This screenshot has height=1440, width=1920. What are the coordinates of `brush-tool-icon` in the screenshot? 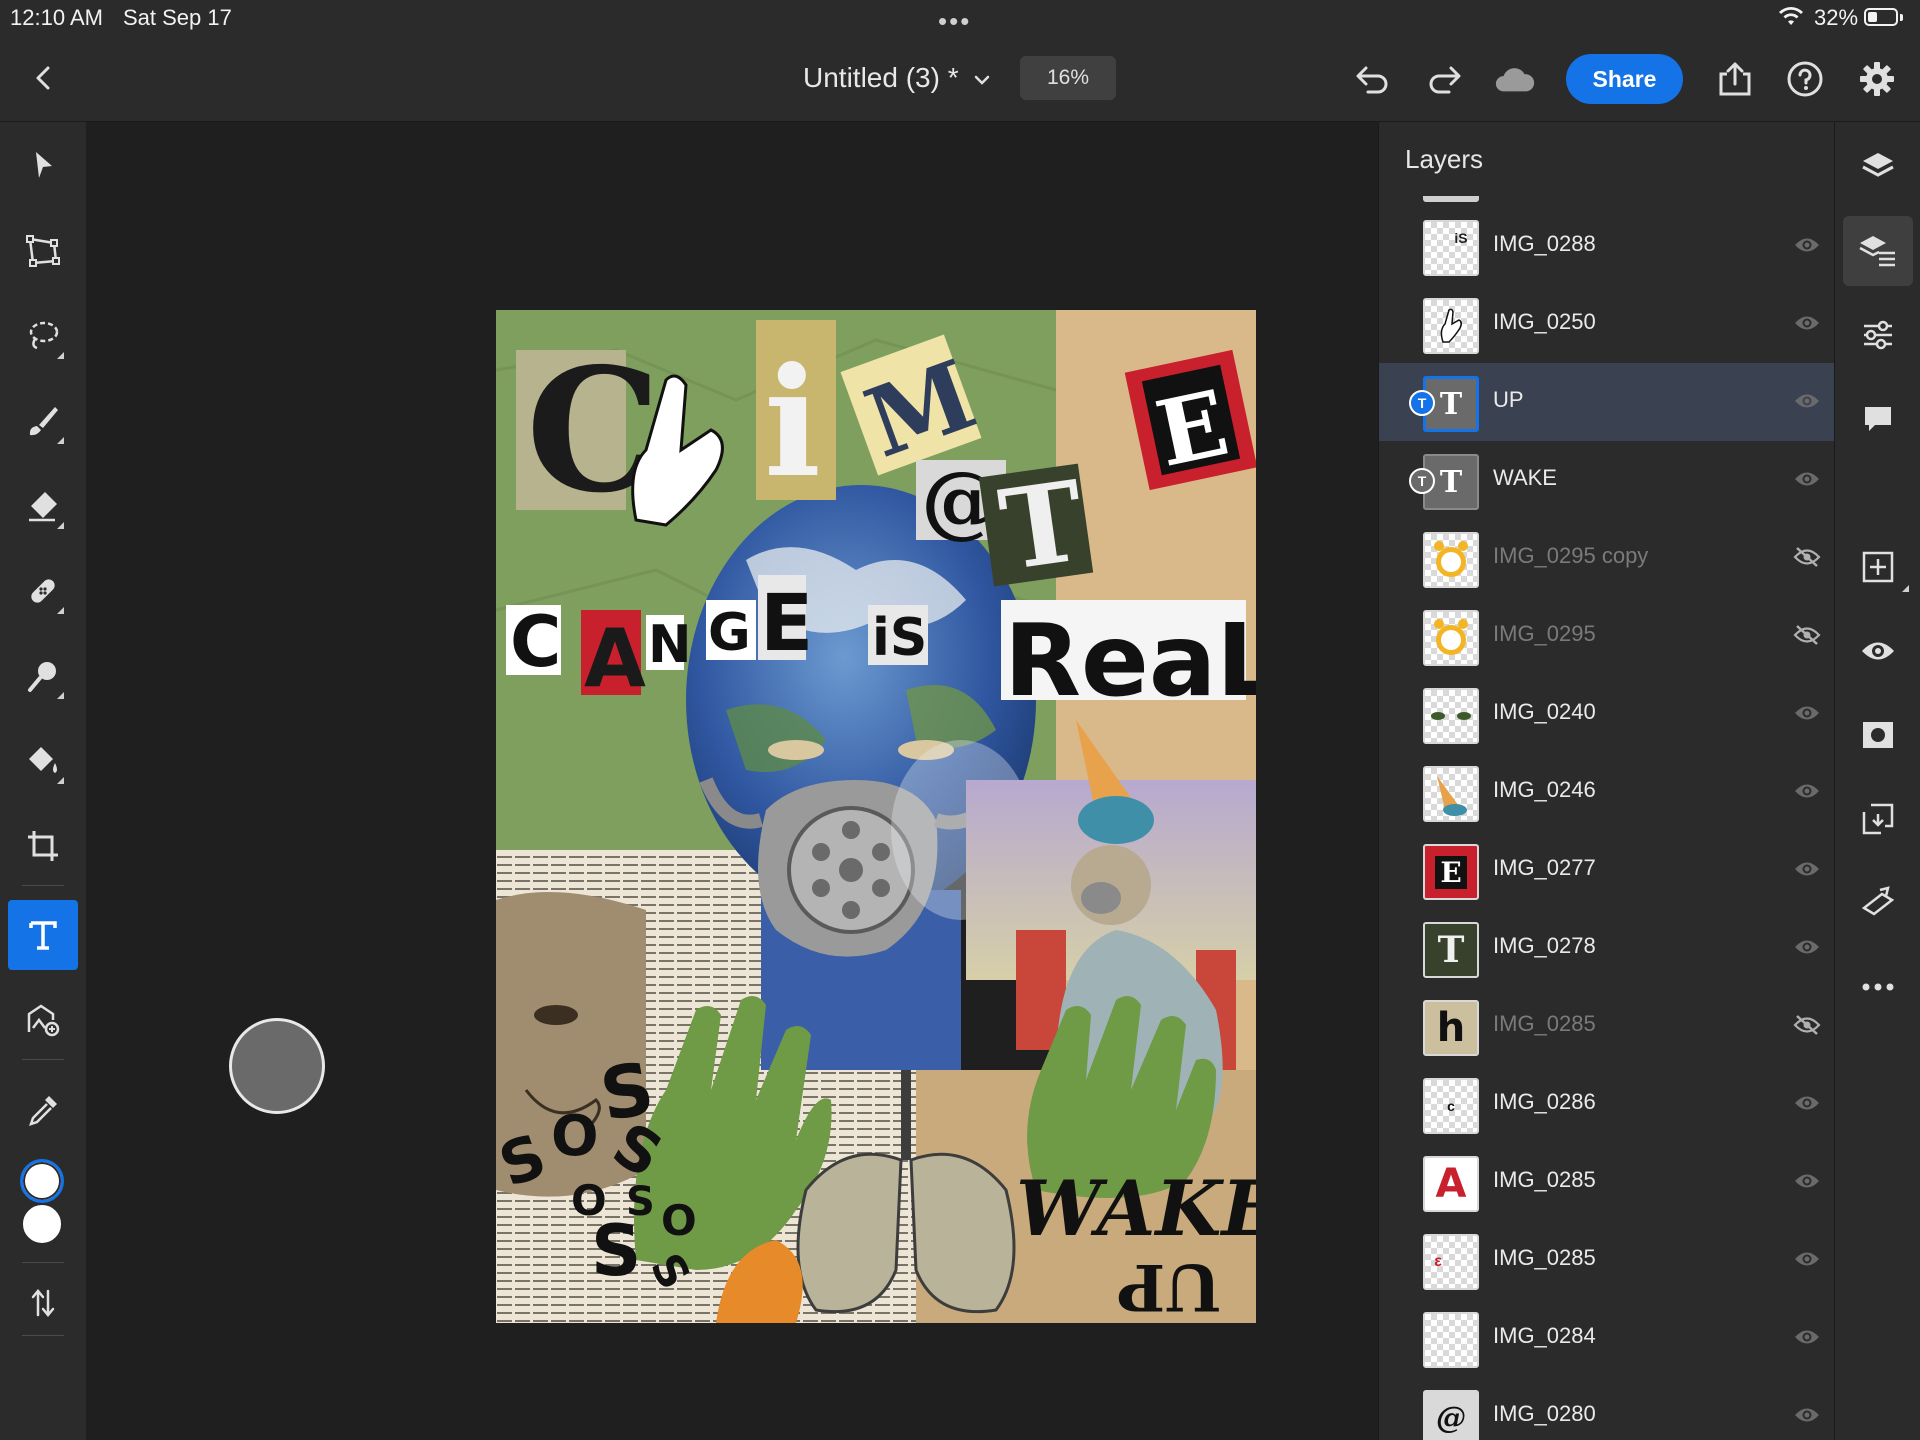 It's located at (43, 421).